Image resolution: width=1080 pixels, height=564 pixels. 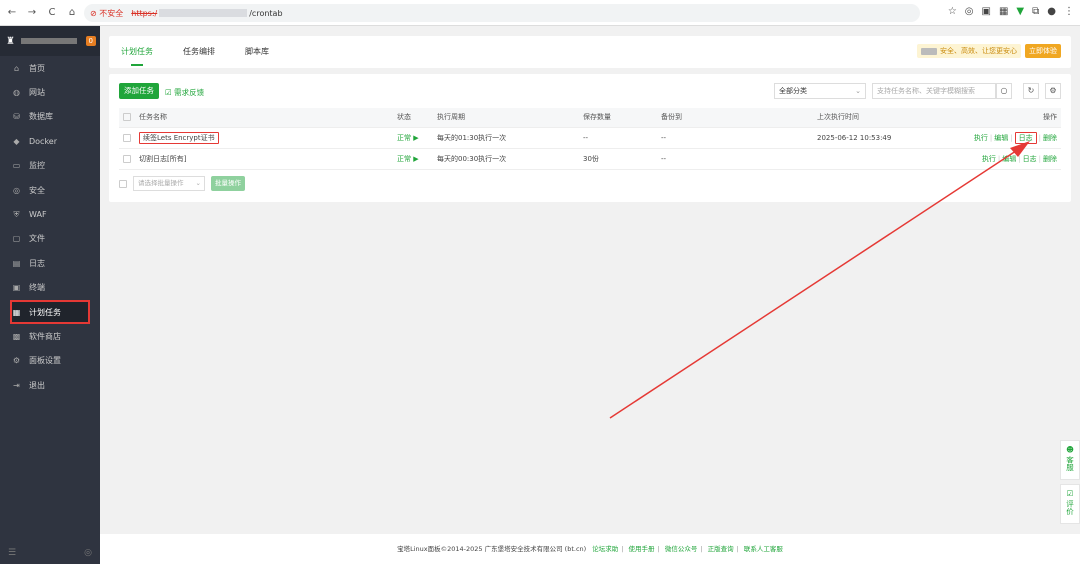 What do you see at coordinates (50, 68) in the screenshot?
I see `sidebar-item-0: ⌂ 首页` at bounding box center [50, 68].